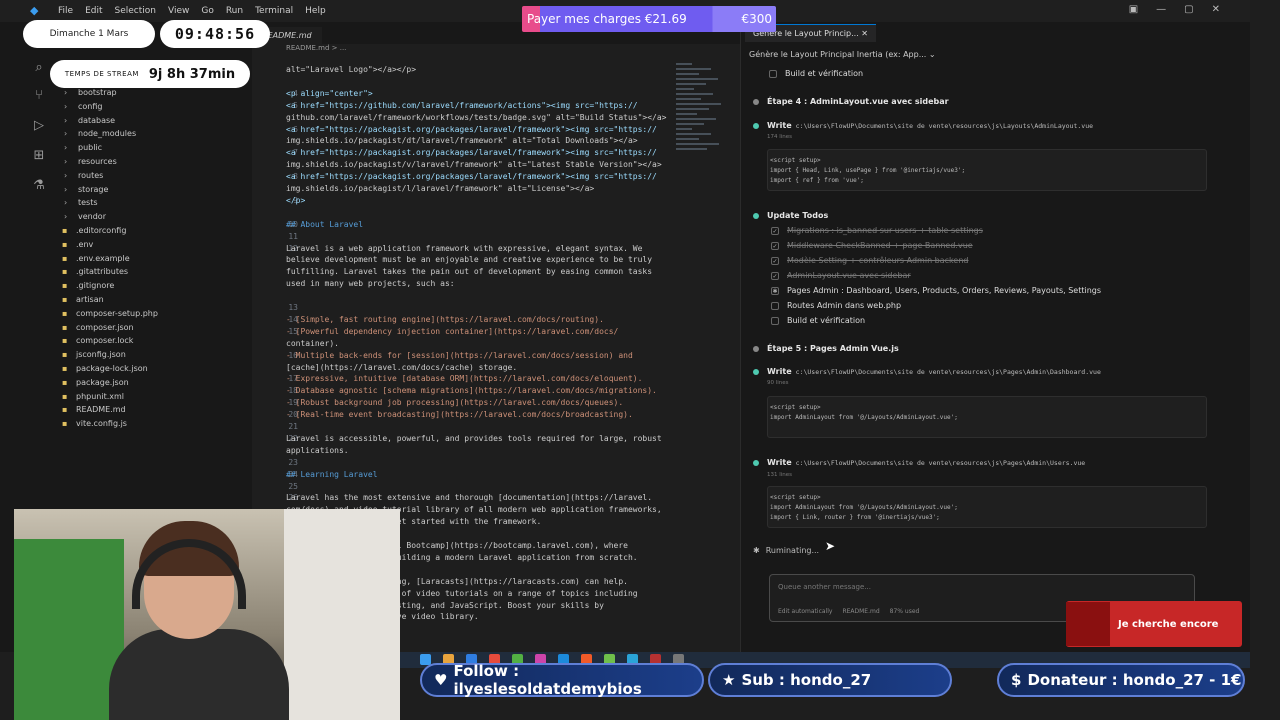 The height and width of the screenshot is (720, 1280). I want to click on explorer-item-label: package.json, so click(102, 382).